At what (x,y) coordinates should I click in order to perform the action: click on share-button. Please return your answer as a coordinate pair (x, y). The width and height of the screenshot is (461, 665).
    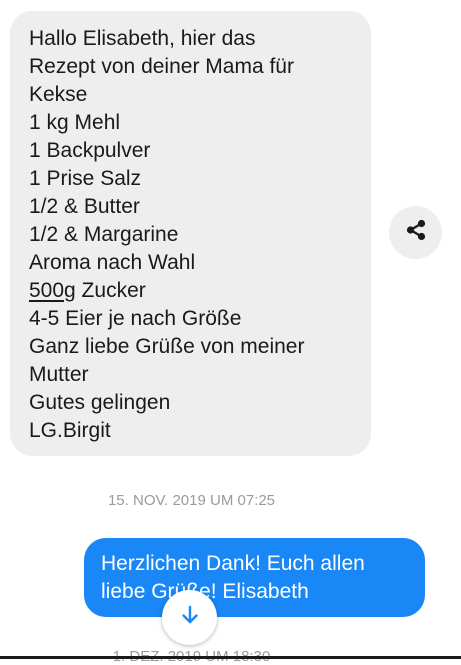
    Looking at the image, I should click on (415, 232).